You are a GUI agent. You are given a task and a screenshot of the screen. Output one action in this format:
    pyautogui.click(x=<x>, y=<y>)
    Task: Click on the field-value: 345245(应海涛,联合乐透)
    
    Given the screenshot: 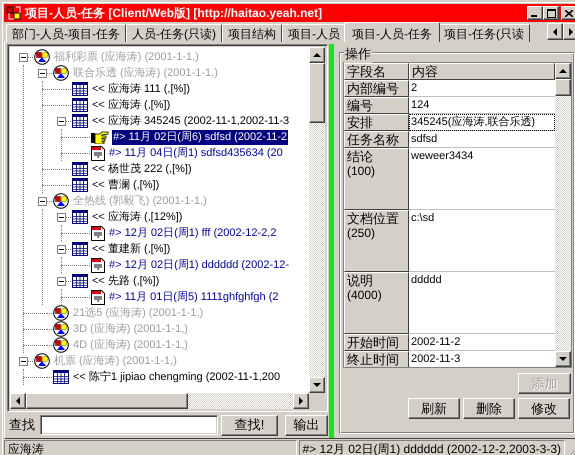 What is the action you would take?
    pyautogui.click(x=482, y=122)
    